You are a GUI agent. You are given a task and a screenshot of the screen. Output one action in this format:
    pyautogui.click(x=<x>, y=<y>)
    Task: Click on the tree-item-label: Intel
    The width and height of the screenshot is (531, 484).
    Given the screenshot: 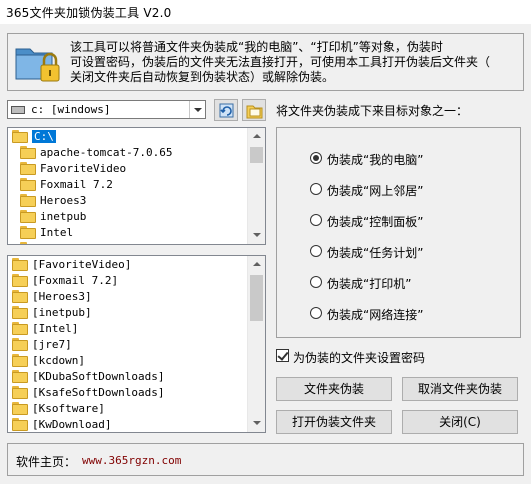 What is the action you would take?
    pyautogui.click(x=57, y=232)
    